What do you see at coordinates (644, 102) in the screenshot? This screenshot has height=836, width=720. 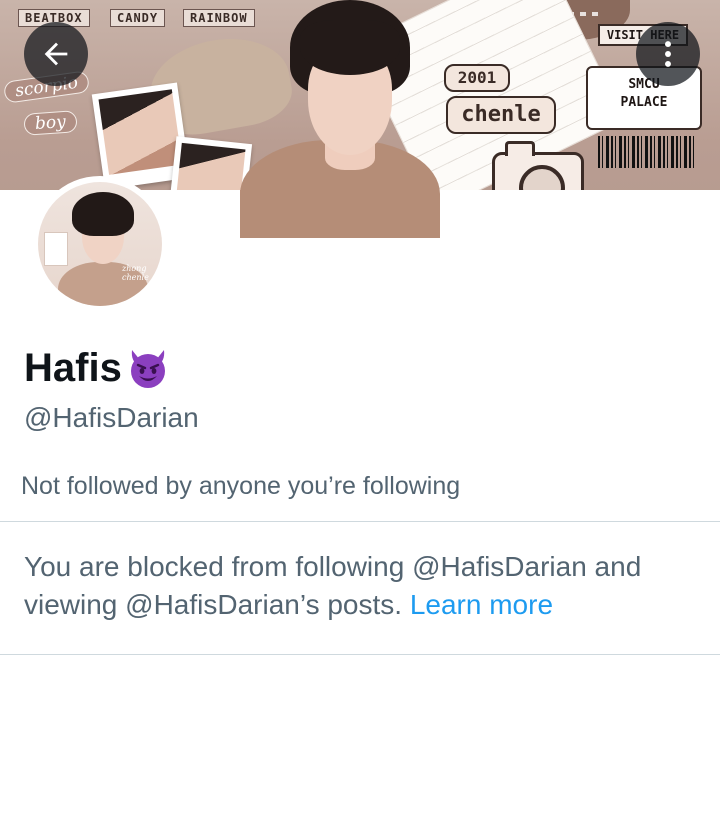 I see `ticket-line: PALACE` at bounding box center [644, 102].